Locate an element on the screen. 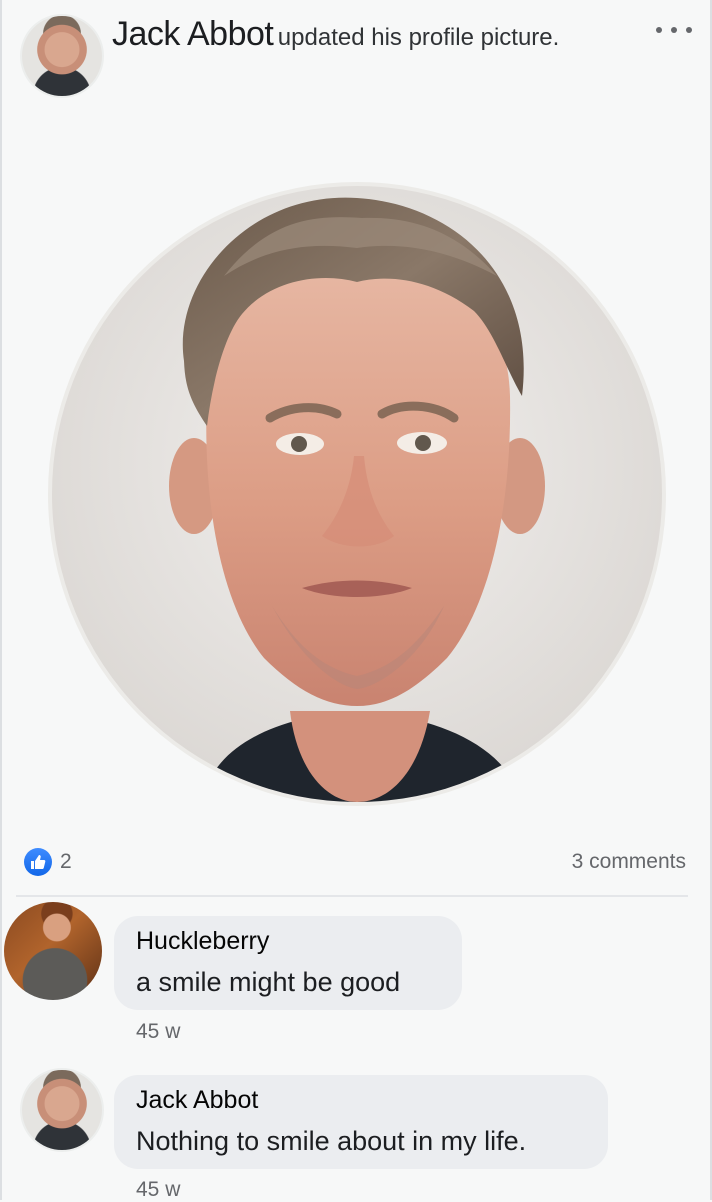 The height and width of the screenshot is (1202, 712). author-name-link: Jack Abbot is located at coordinates (193, 34).